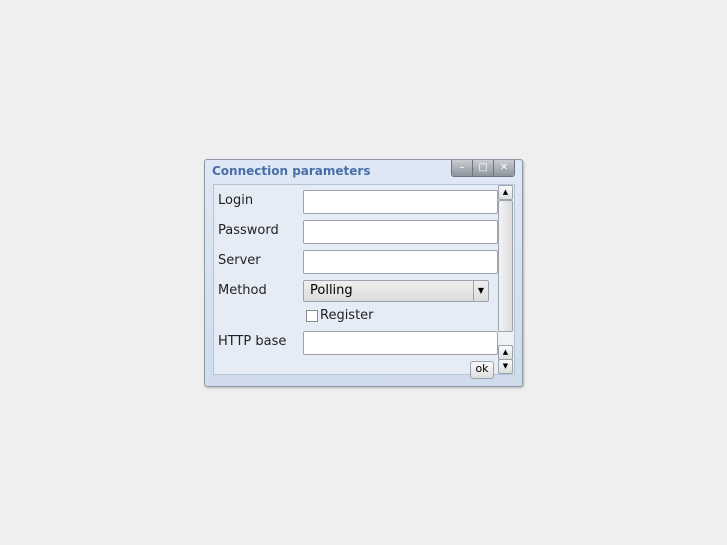 This screenshot has width=727, height=545. What do you see at coordinates (312, 316) in the screenshot?
I see `register-checkbox` at bounding box center [312, 316].